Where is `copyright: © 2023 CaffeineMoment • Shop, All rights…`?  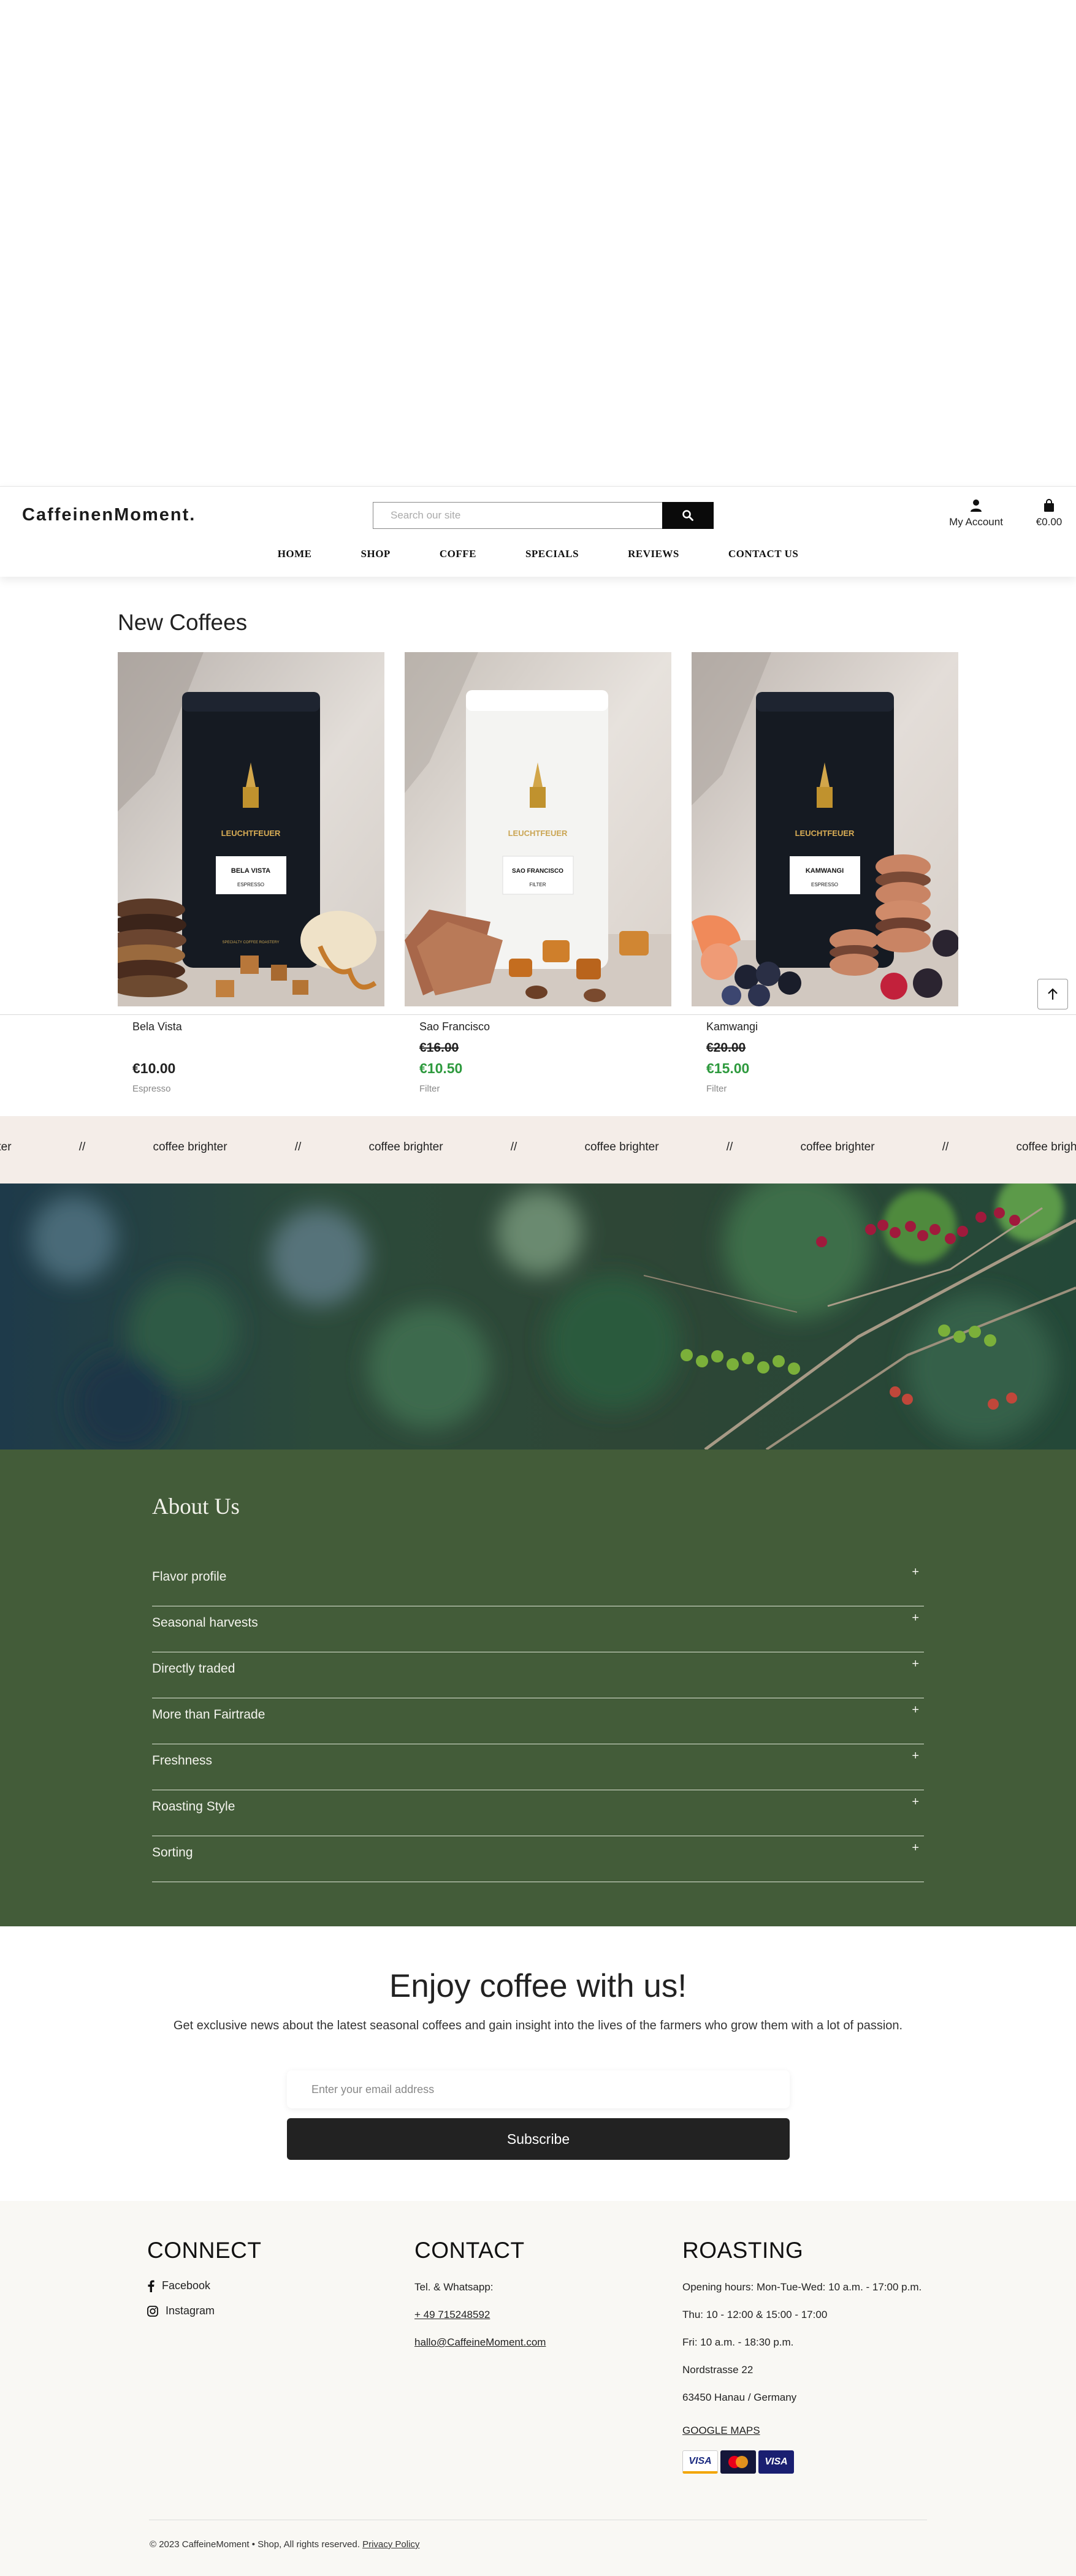 copyright: © 2023 CaffeineMoment • Shop, All rights… is located at coordinates (284, 2544).